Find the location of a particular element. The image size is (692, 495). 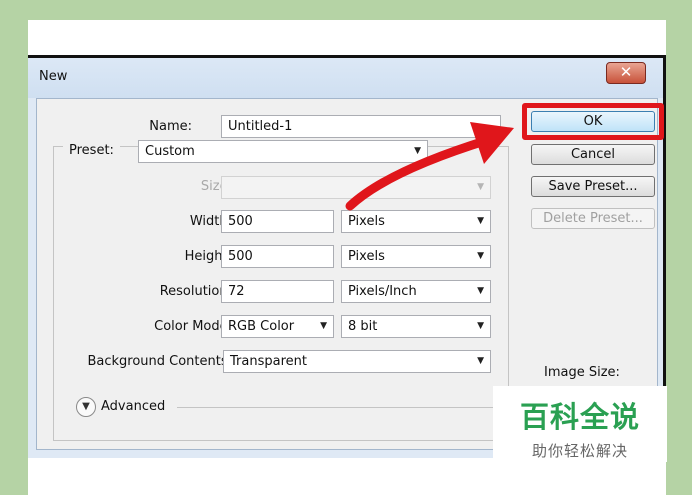

watermark-subtitle: 助你轻松解决 is located at coordinates (579, 451).